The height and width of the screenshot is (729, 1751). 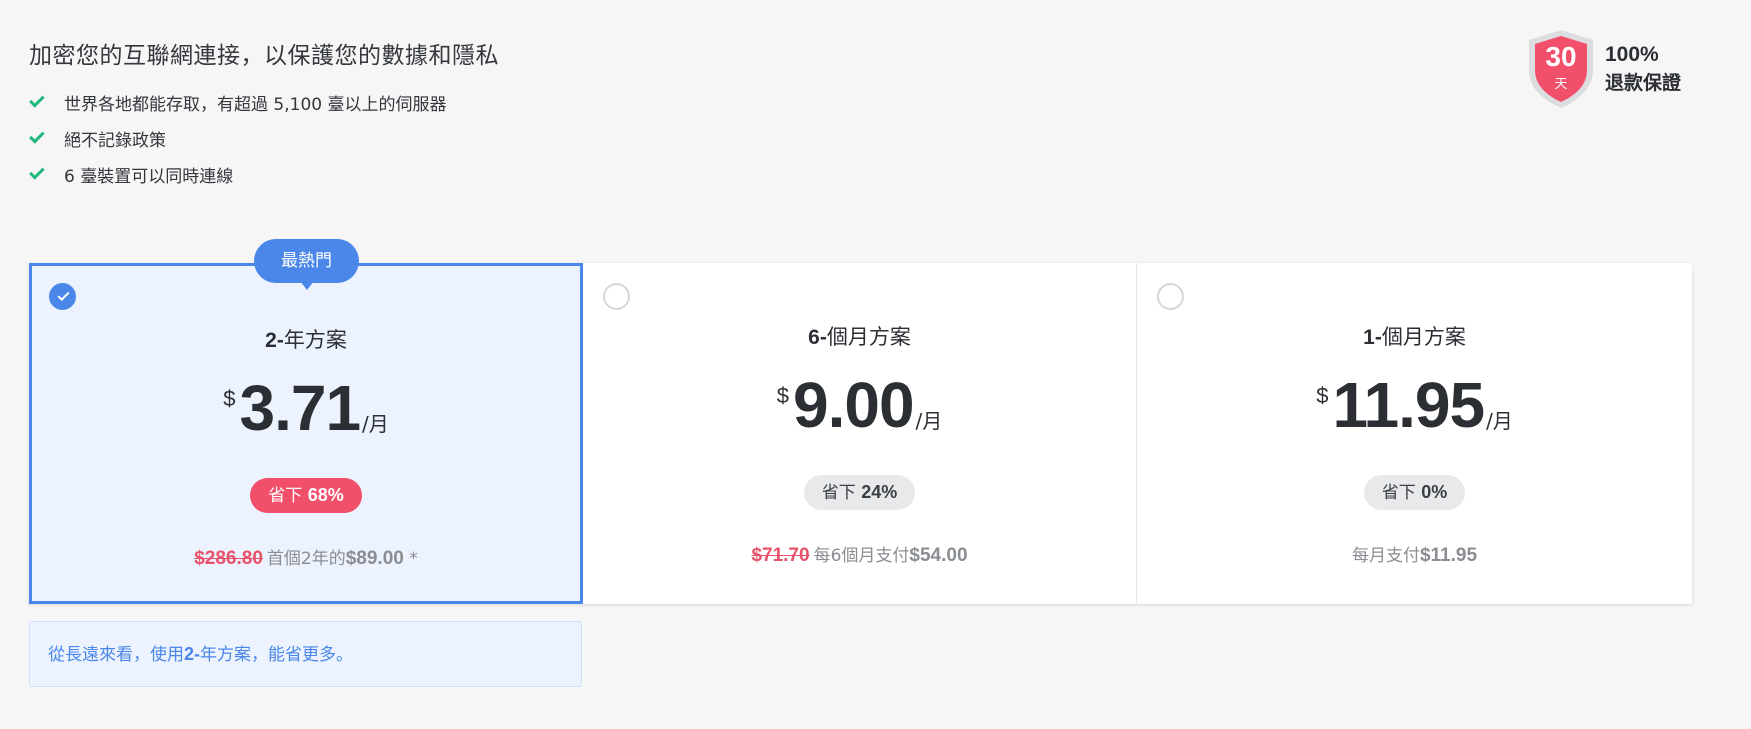 I want to click on savings-badge: 省下 24%, so click(x=859, y=492).